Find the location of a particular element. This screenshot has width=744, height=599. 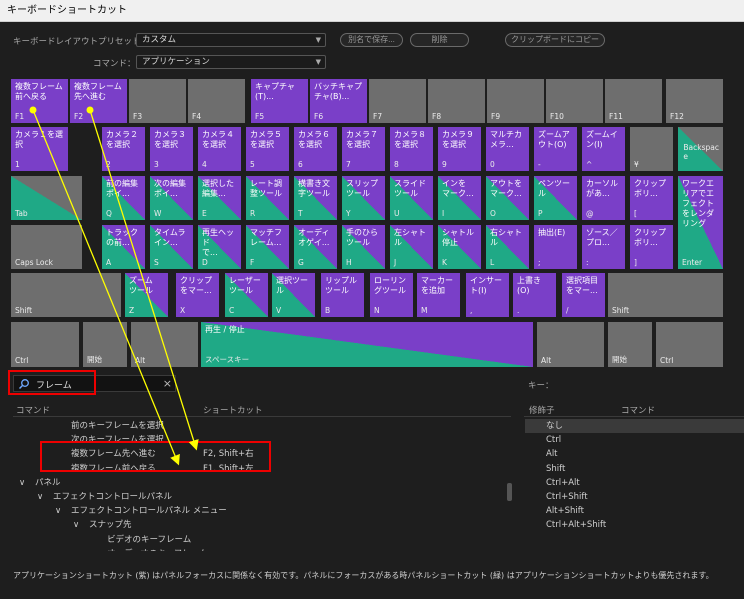

key-kh: 手のひら ツール H is located at coordinates (363, 247).